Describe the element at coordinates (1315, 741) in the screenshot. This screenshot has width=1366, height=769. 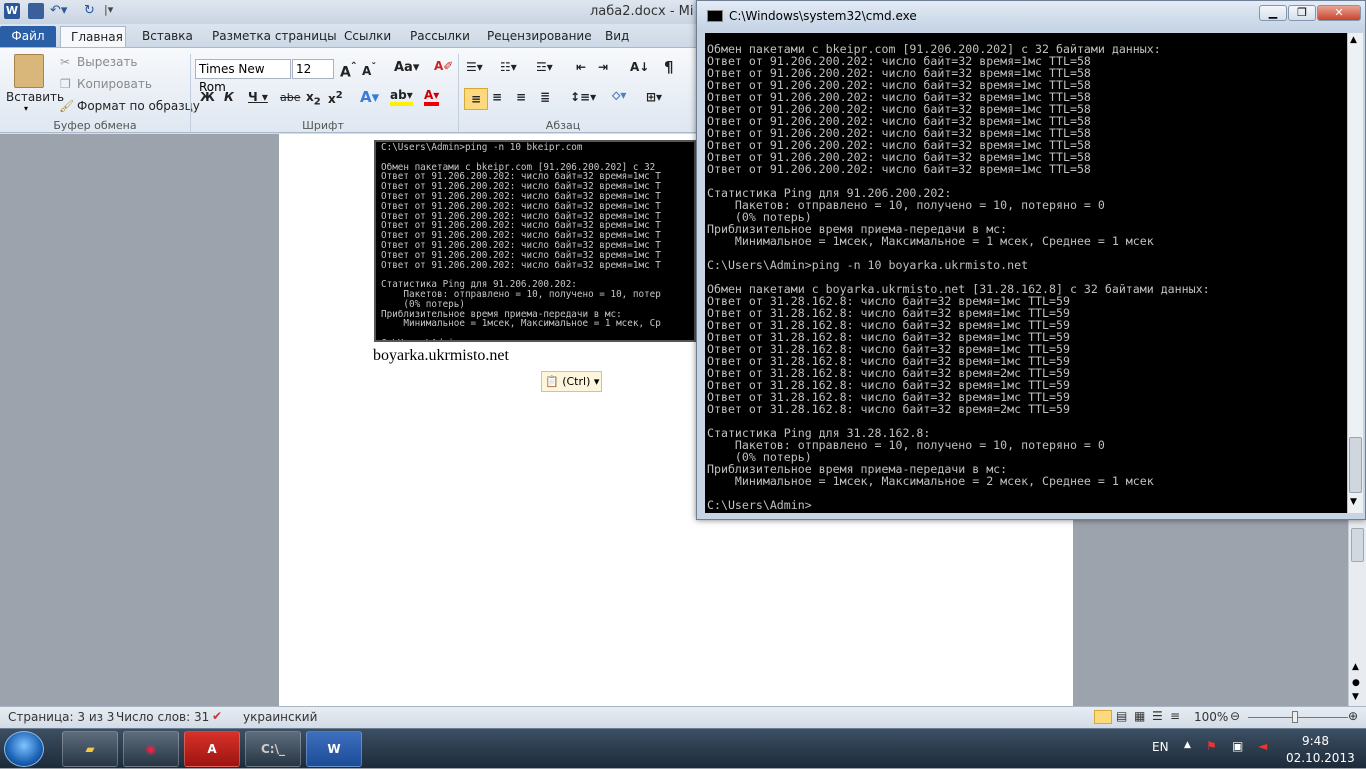
I see `clock-time: 9:48` at that location.